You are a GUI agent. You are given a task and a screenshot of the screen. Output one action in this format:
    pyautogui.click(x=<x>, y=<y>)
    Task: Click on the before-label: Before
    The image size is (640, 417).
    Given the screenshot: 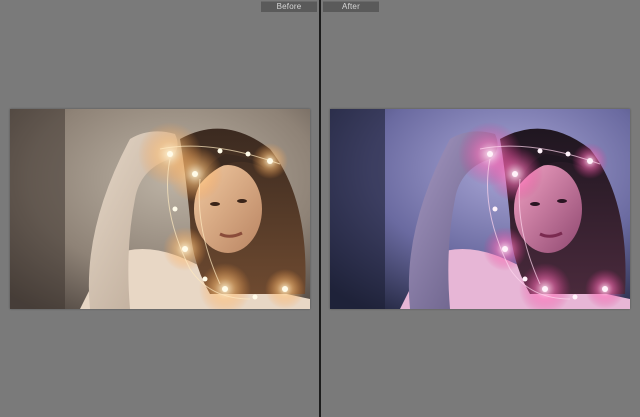 What is the action you would take?
    pyautogui.click(x=289, y=6)
    